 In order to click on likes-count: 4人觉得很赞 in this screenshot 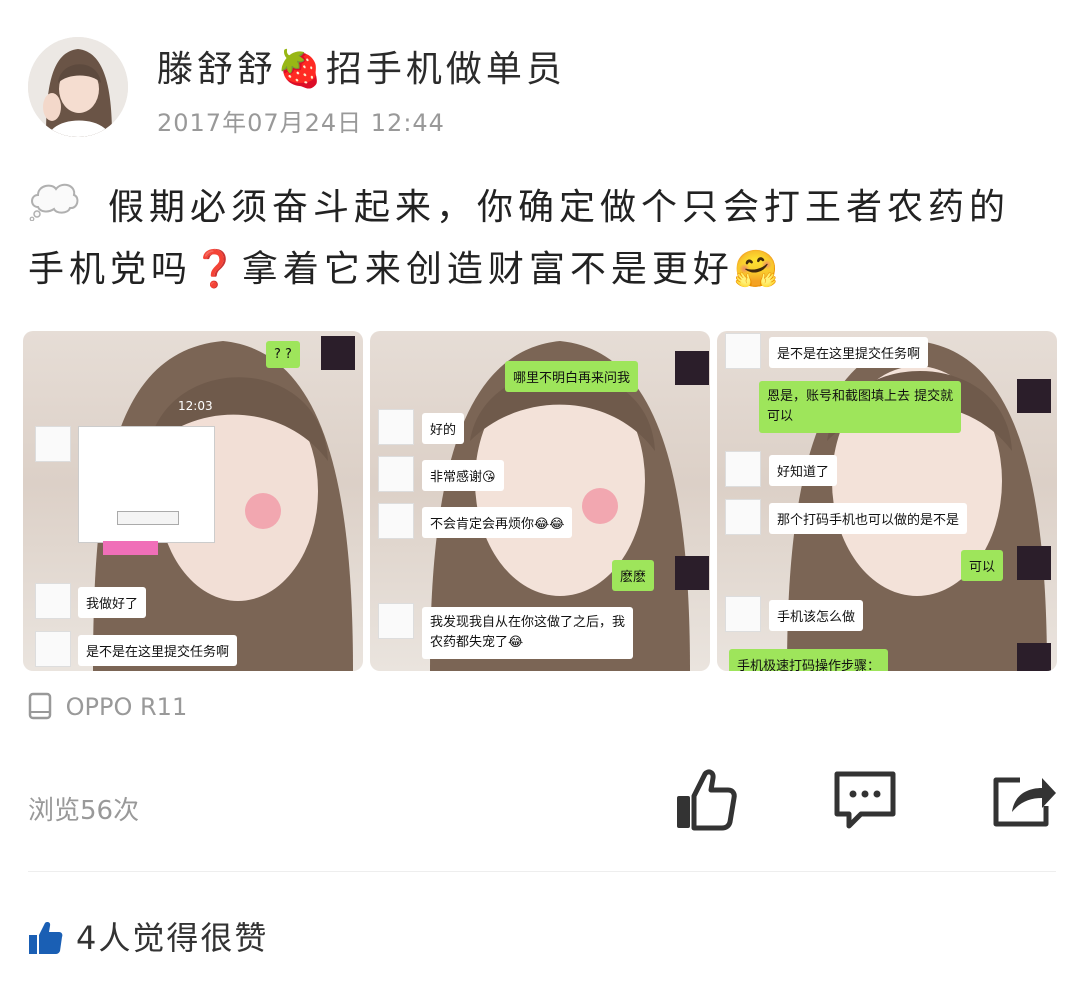, I will do `click(172, 938)`.